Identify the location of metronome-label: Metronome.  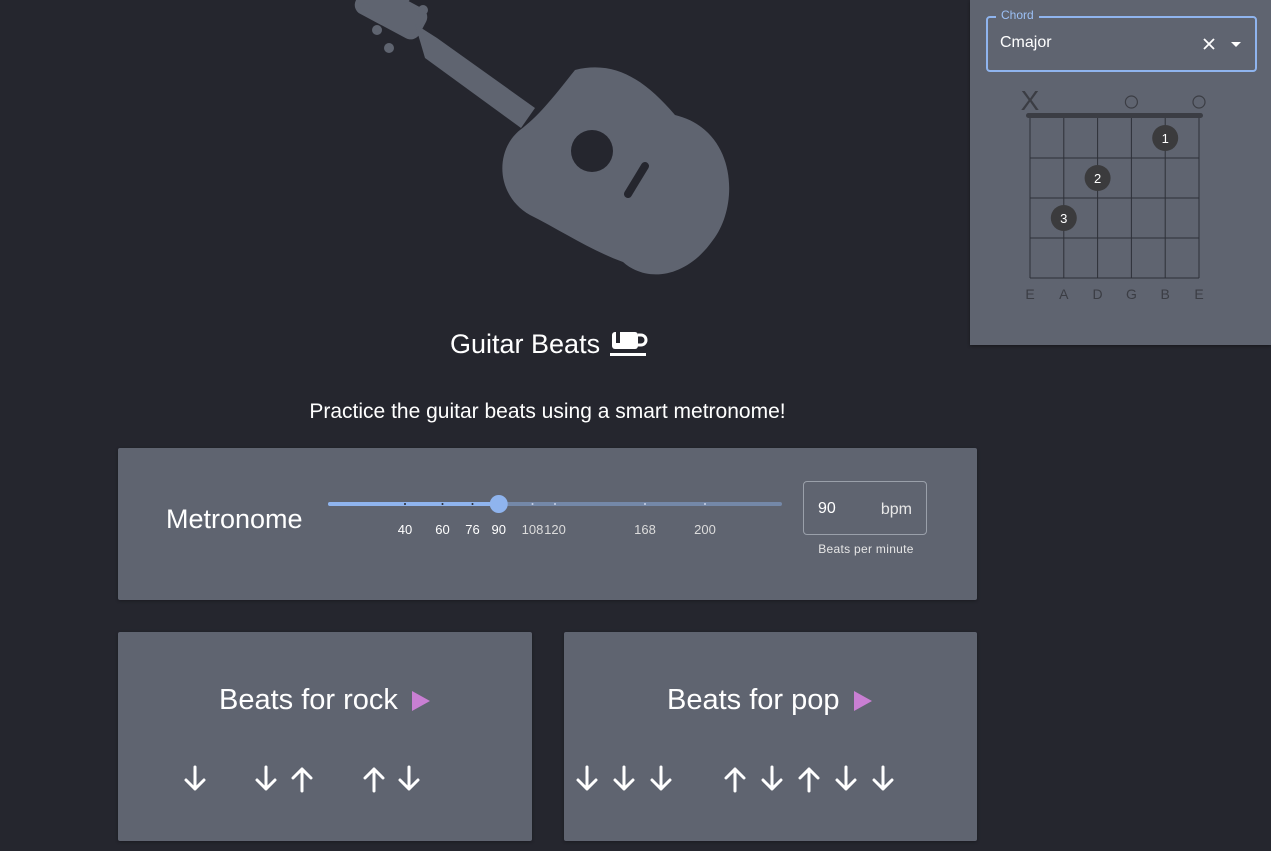
(234, 519).